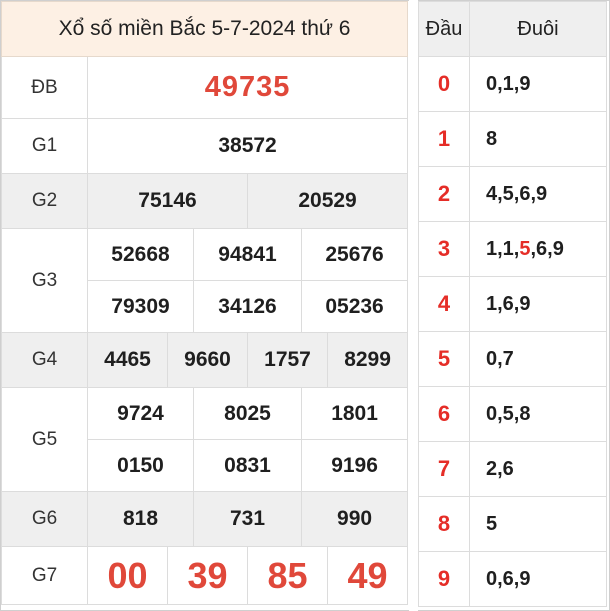  Describe the element at coordinates (444, 84) in the screenshot. I see `head-digit: 0` at that location.